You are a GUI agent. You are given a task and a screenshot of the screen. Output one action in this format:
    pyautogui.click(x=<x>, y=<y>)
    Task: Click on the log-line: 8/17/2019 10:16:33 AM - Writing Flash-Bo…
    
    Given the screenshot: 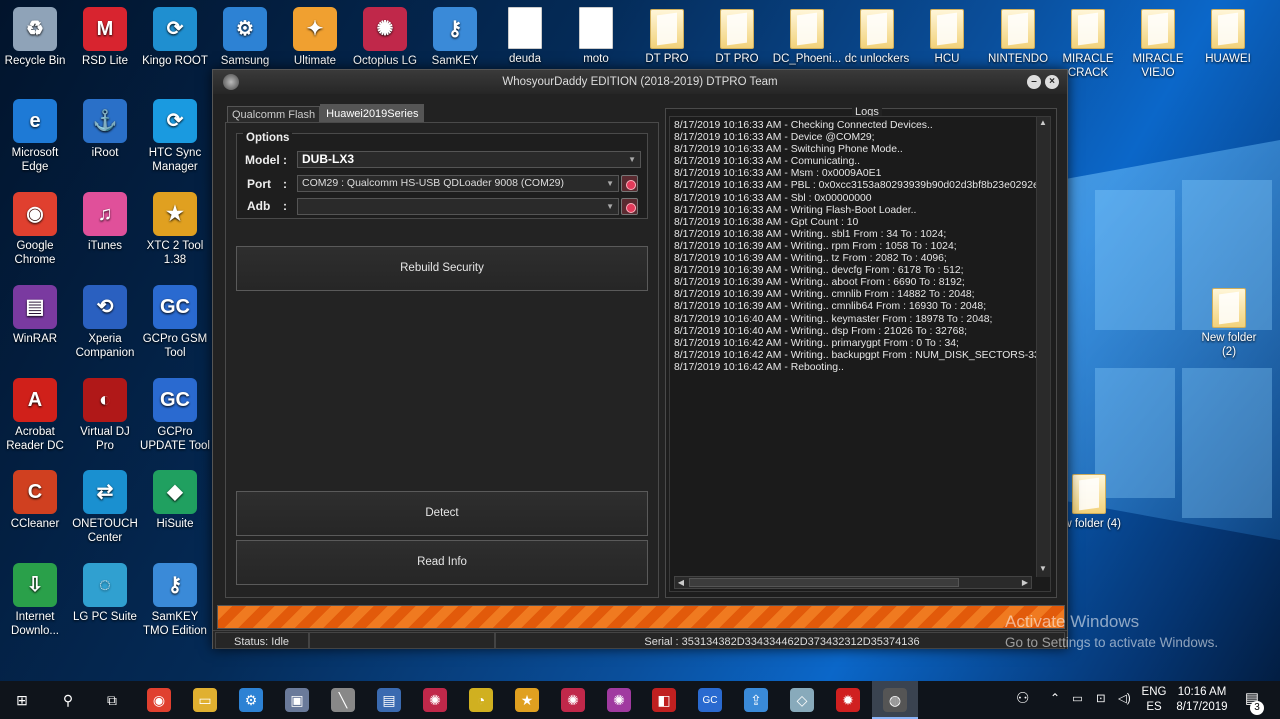 What is the action you would take?
    pyautogui.click(x=795, y=210)
    